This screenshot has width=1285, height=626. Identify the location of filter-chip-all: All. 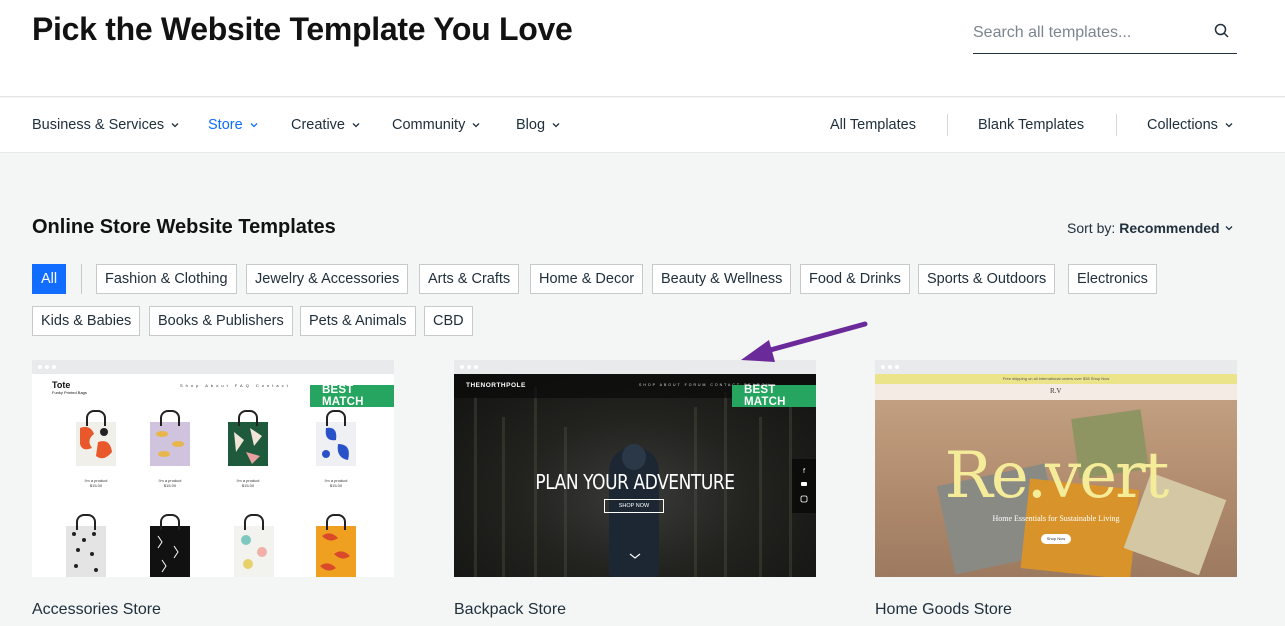
(49, 279).